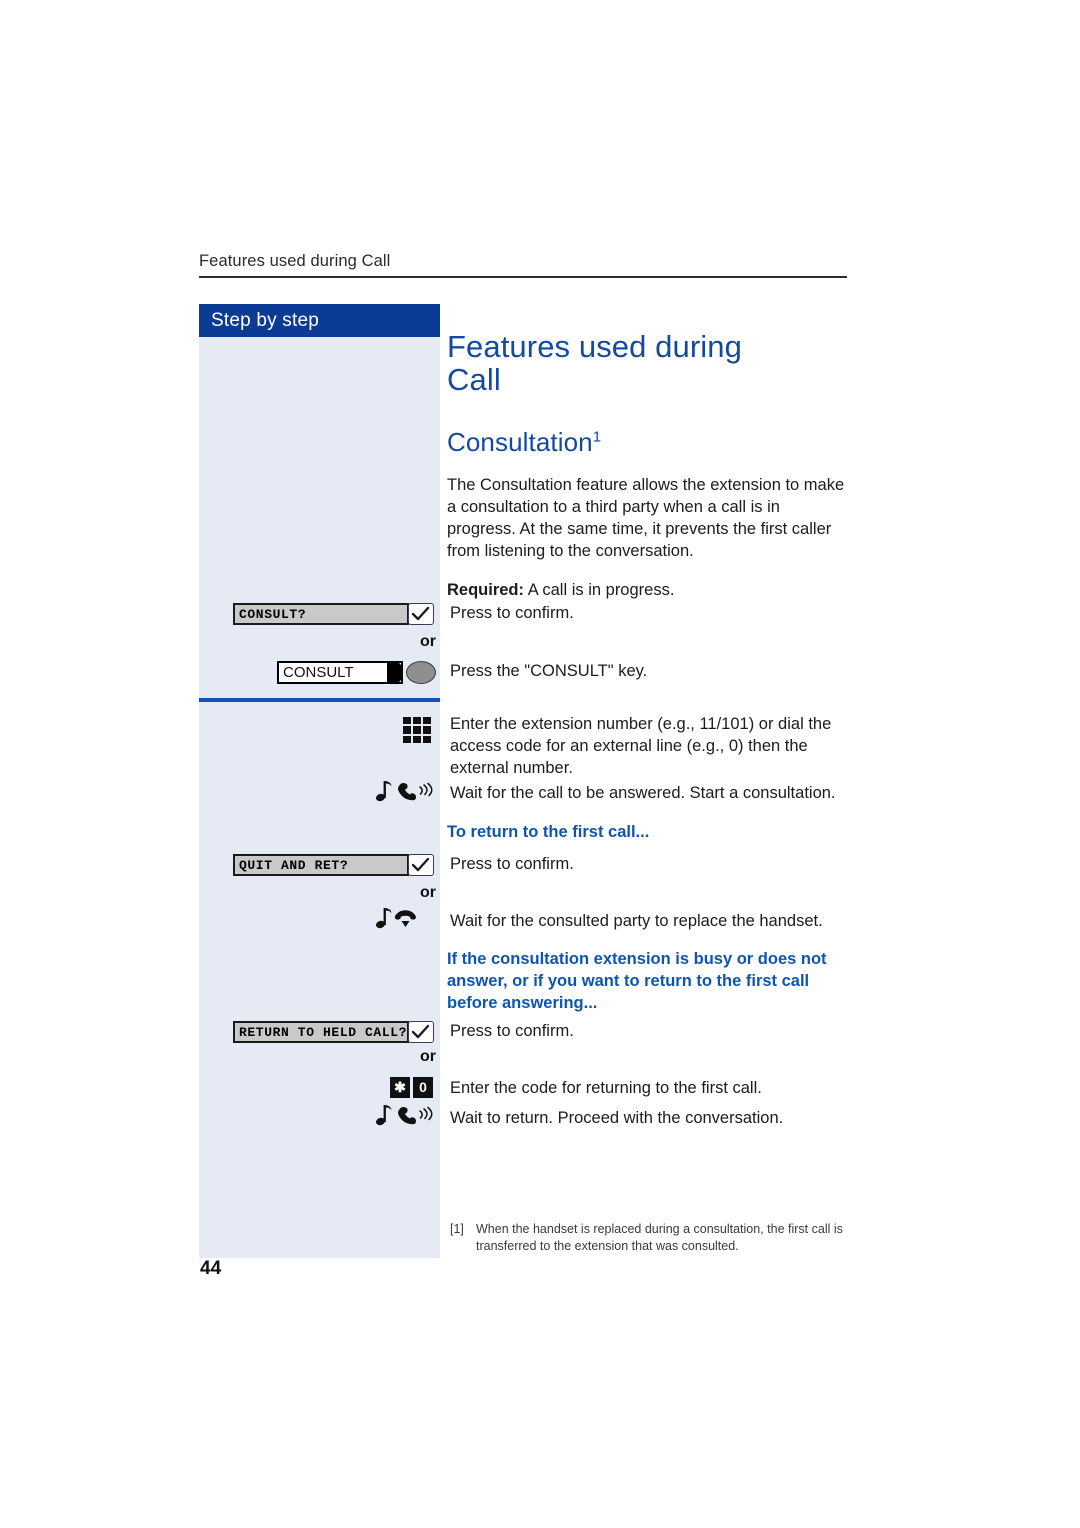  Describe the element at coordinates (319, 320) in the screenshot. I see `sidebar-title: Step by step` at that location.